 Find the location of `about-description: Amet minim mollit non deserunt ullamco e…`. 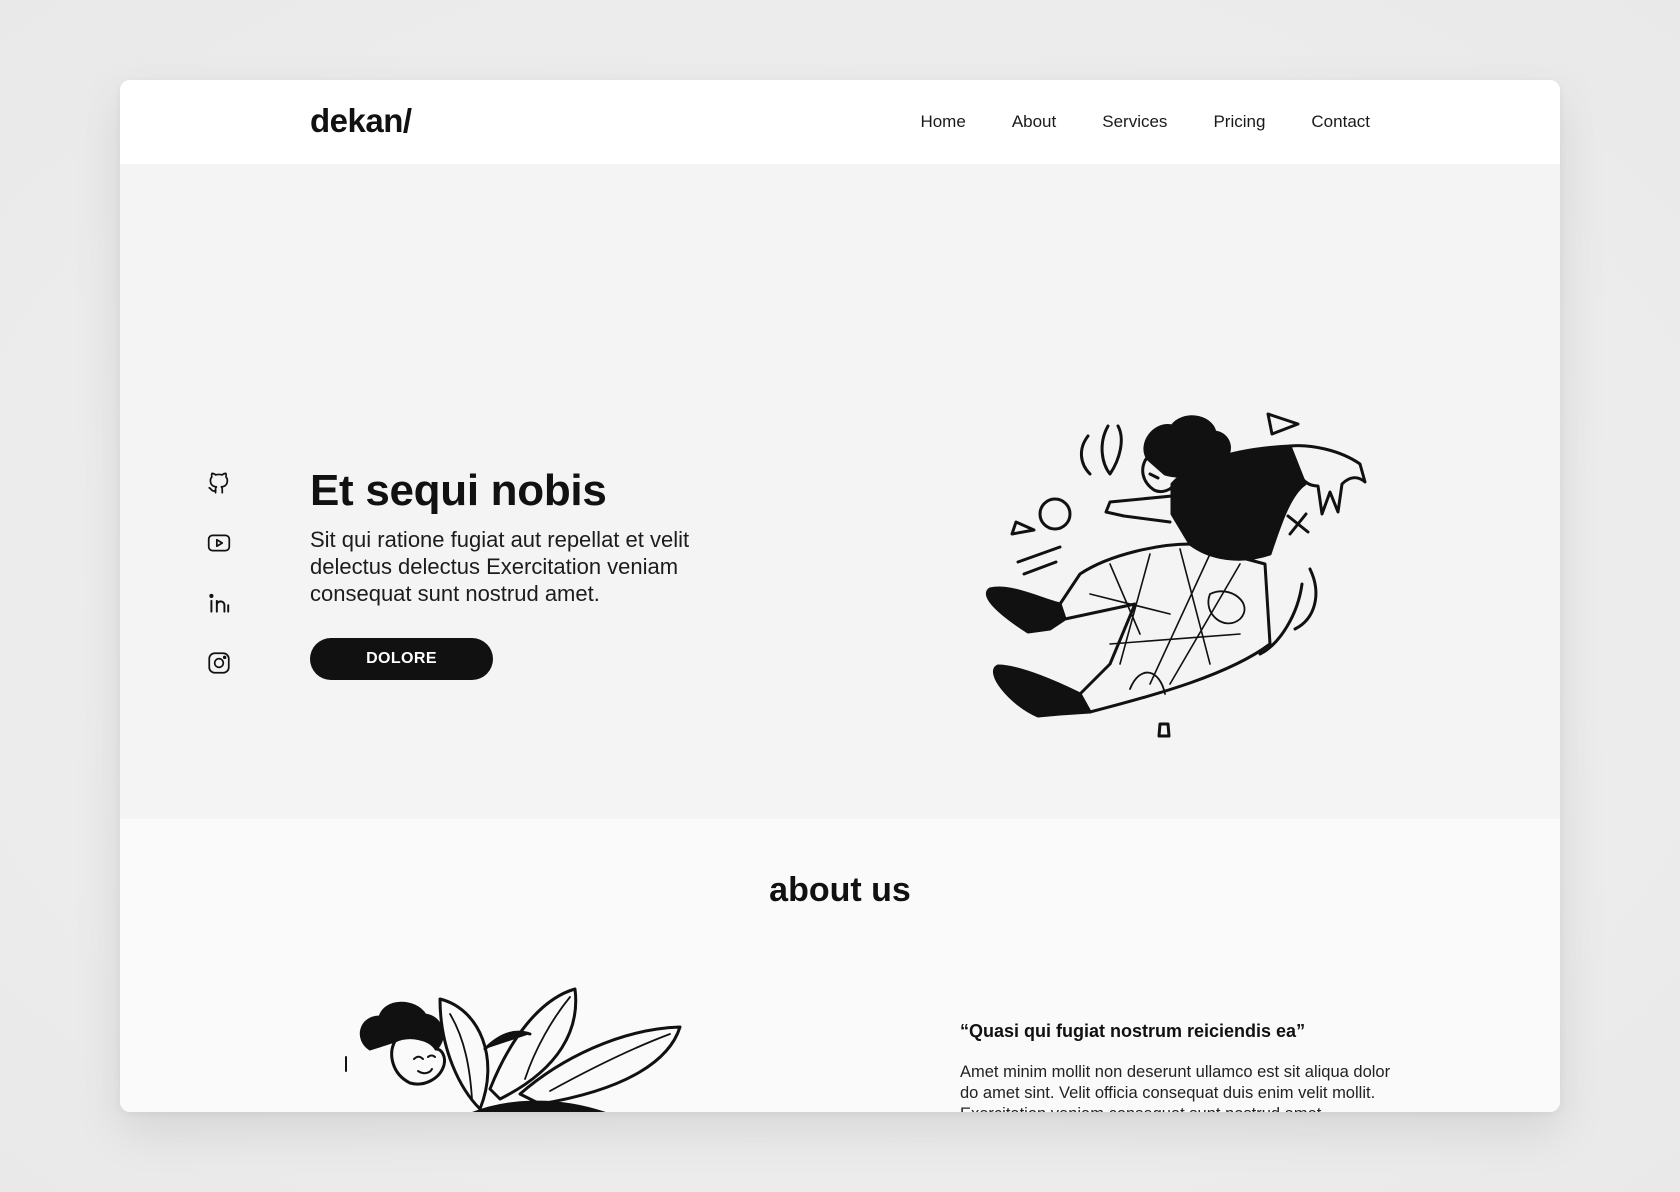

about-description: Amet minim mollit non deserunt ullamco e… is located at coordinates (1175, 1087).